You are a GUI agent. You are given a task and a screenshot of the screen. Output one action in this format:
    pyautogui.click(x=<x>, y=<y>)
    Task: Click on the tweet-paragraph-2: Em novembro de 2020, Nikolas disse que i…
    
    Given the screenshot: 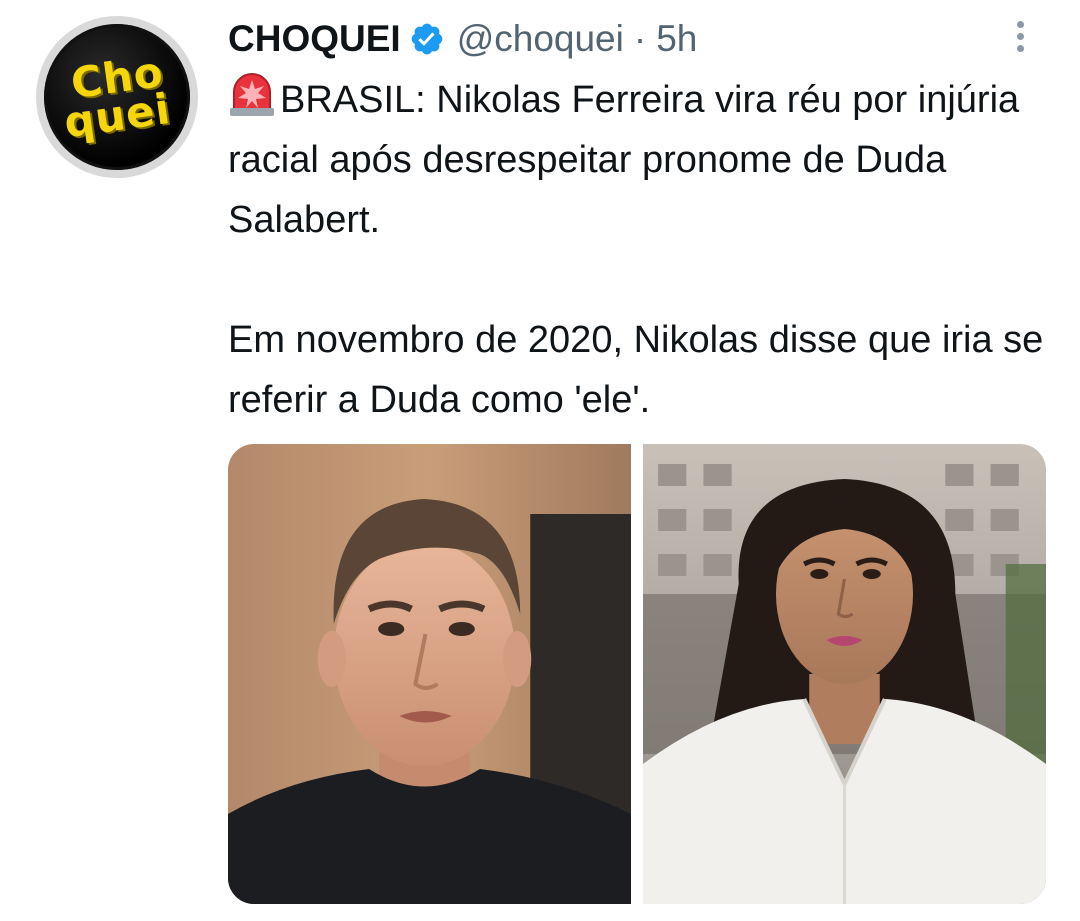 What is the action you would take?
    pyautogui.click(x=636, y=370)
    